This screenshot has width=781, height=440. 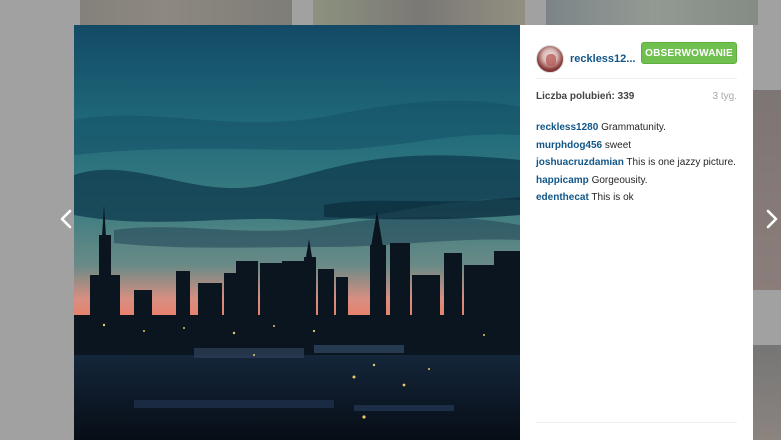 I want to click on comment-username: happicamp, so click(x=562, y=180).